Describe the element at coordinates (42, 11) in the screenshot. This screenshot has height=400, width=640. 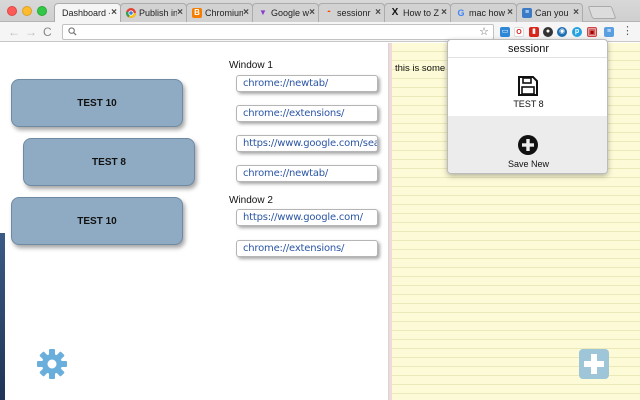
I see `zoom-window-button` at that location.